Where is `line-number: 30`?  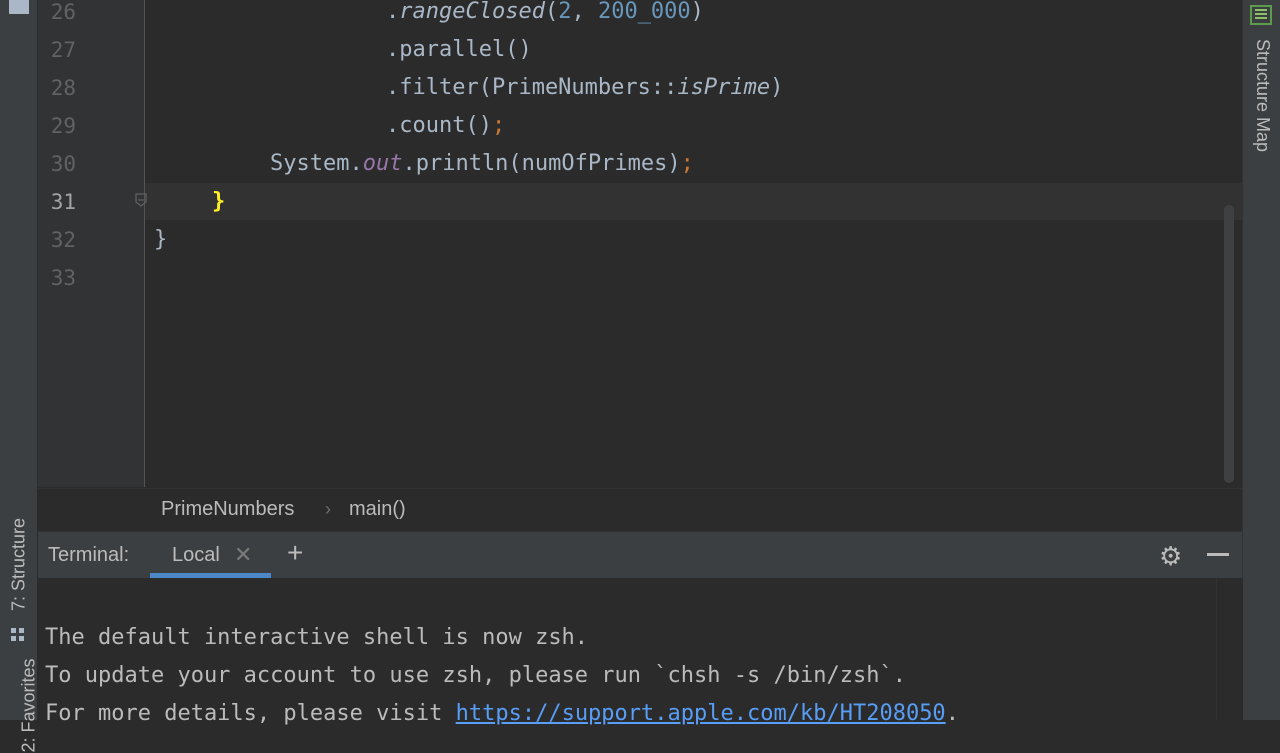 line-number: 30 is located at coordinates (63, 164).